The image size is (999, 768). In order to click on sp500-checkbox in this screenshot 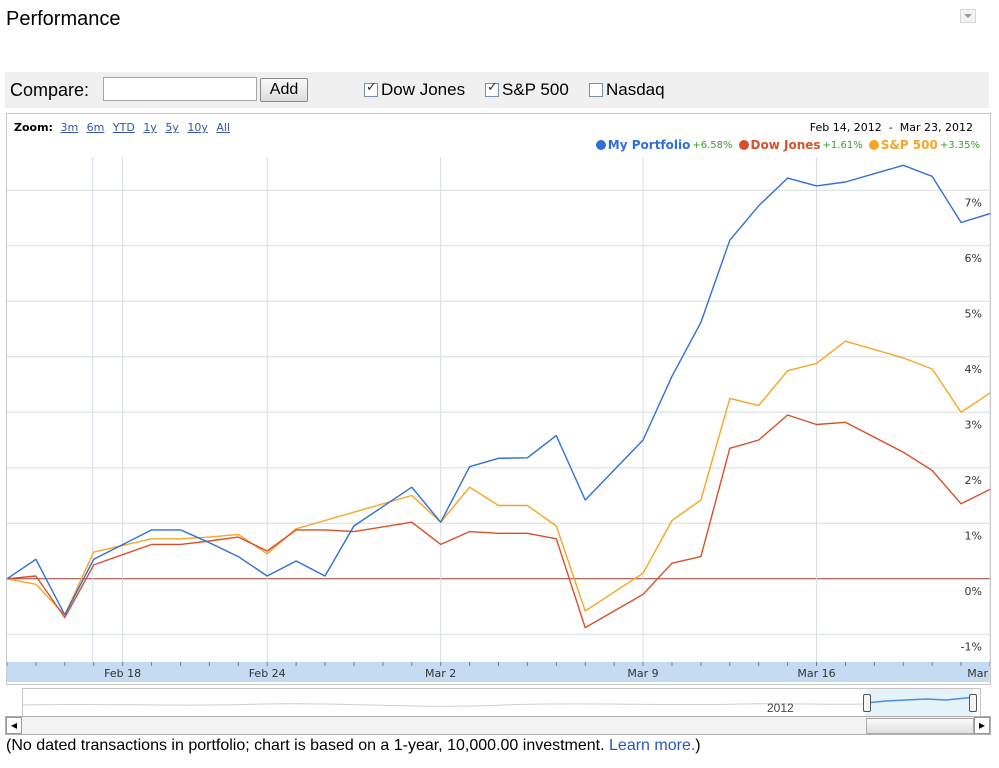, I will do `click(492, 88)`.